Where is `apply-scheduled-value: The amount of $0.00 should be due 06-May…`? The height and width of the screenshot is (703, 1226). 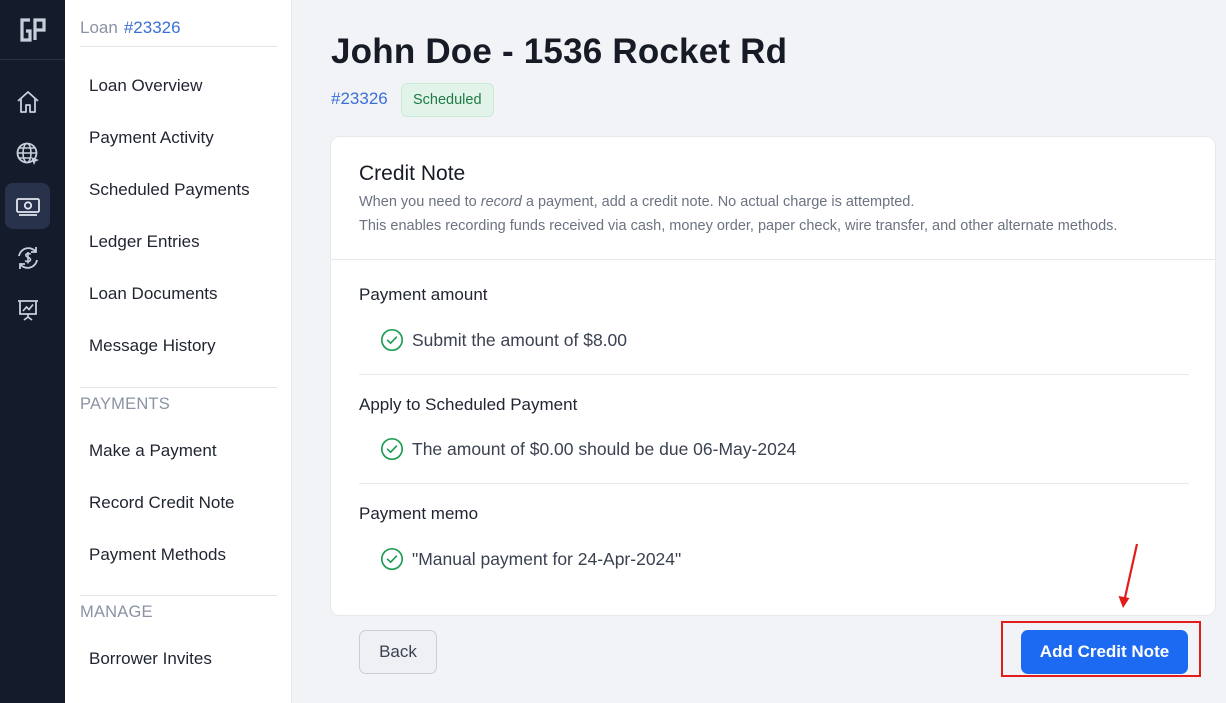
apply-scheduled-value: The amount of $0.00 should be due 06-May… is located at coordinates (588, 449).